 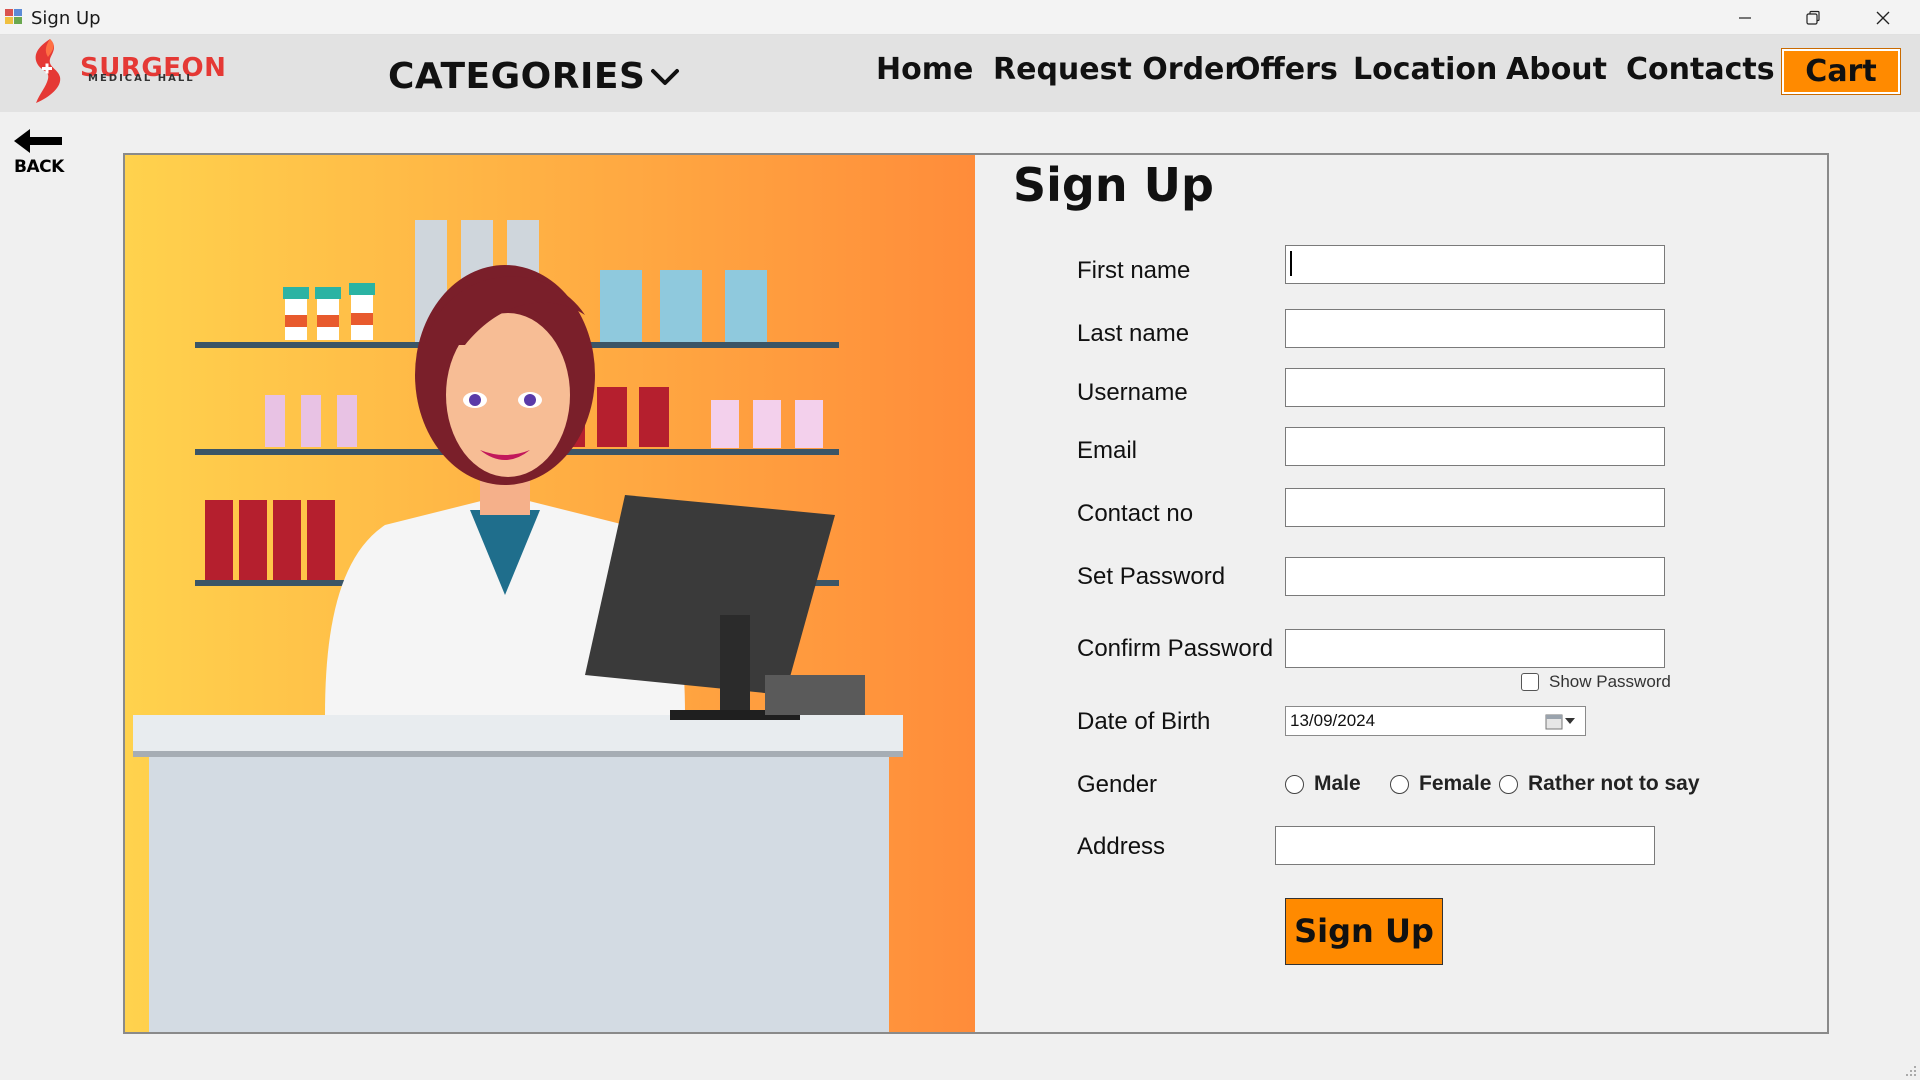 What do you see at coordinates (39, 167) in the screenshot?
I see `back-label: BACK` at bounding box center [39, 167].